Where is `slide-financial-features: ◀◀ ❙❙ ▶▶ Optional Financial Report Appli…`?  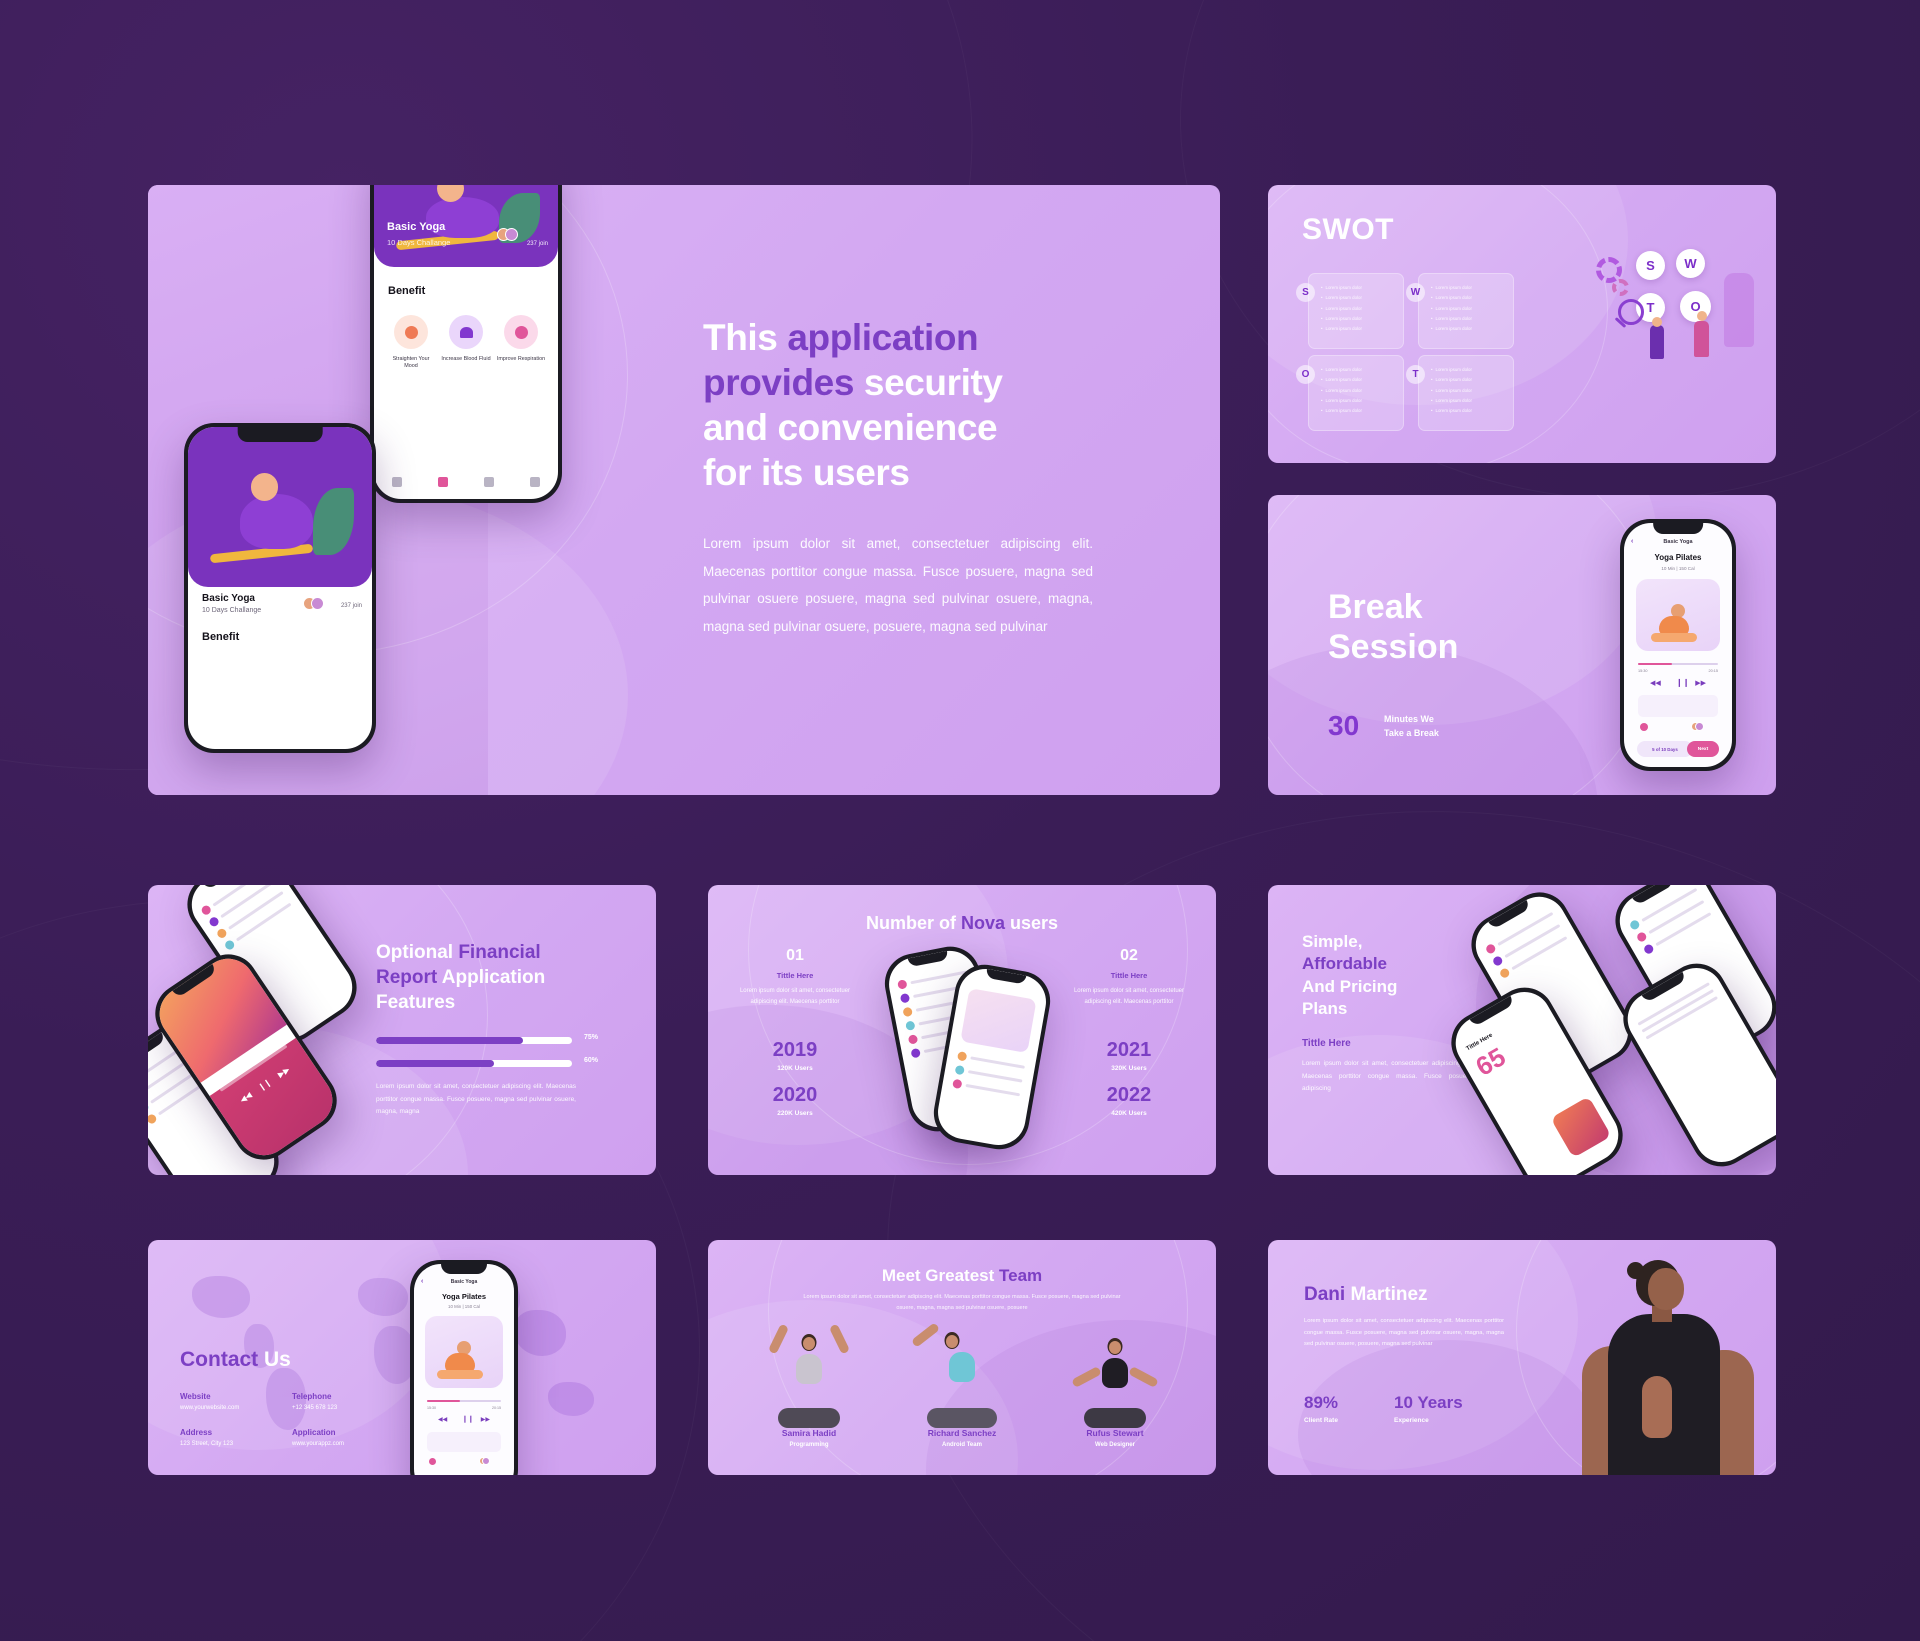
slide-financial-features: ◀◀ ❙❙ ▶▶ Optional Financial Report Appli… is located at coordinates (402, 1030).